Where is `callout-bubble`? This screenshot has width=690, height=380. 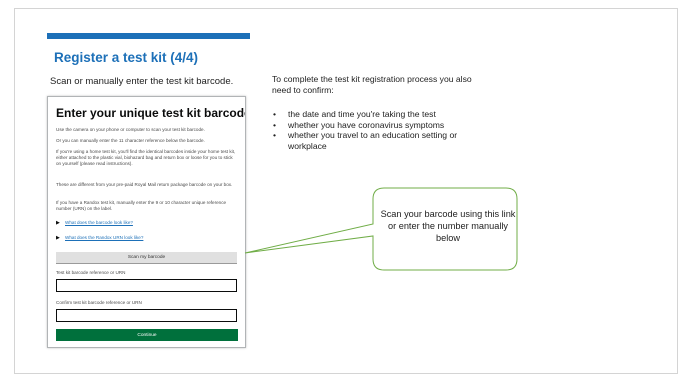
callout-bubble is located at coordinates (381, 229).